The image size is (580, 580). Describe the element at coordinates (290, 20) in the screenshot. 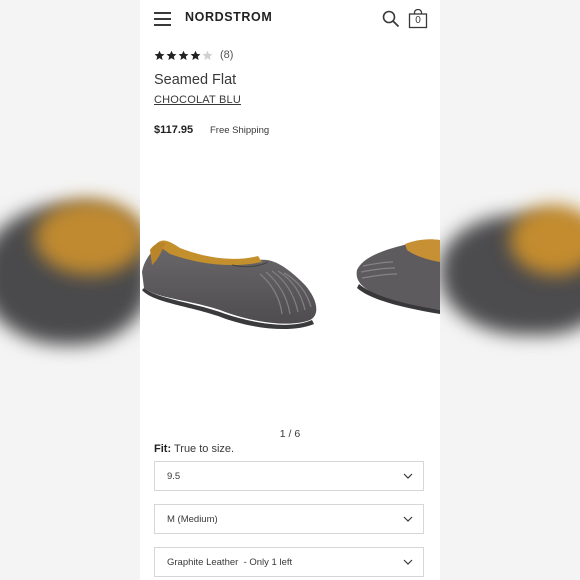

I see `site-header: NORDSTROM 0` at that location.